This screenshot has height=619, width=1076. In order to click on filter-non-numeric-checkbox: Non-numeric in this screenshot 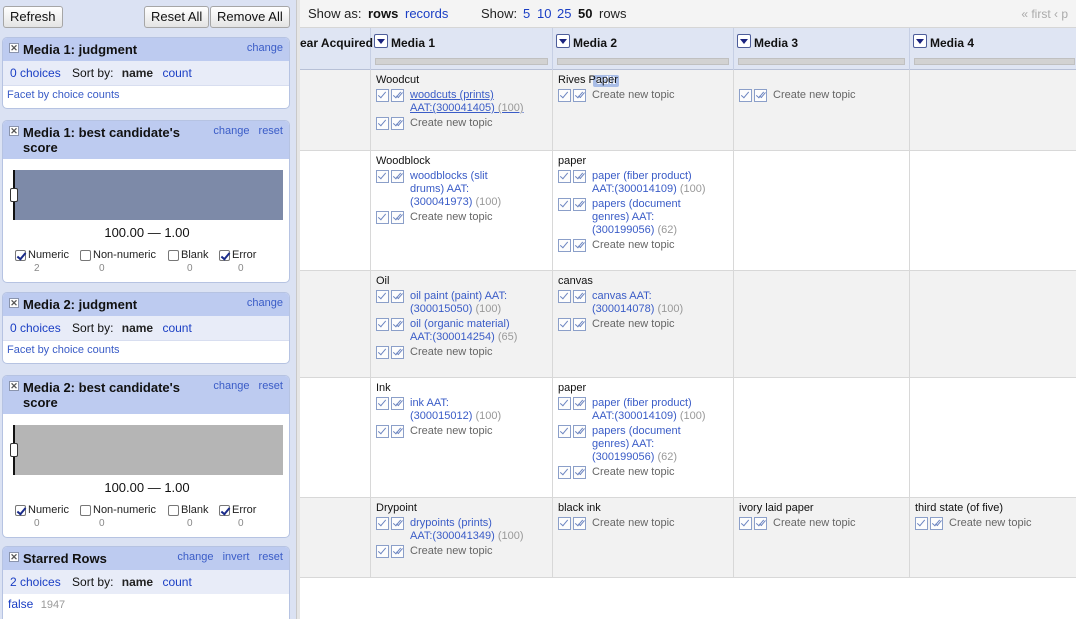, I will do `click(118, 255)`.